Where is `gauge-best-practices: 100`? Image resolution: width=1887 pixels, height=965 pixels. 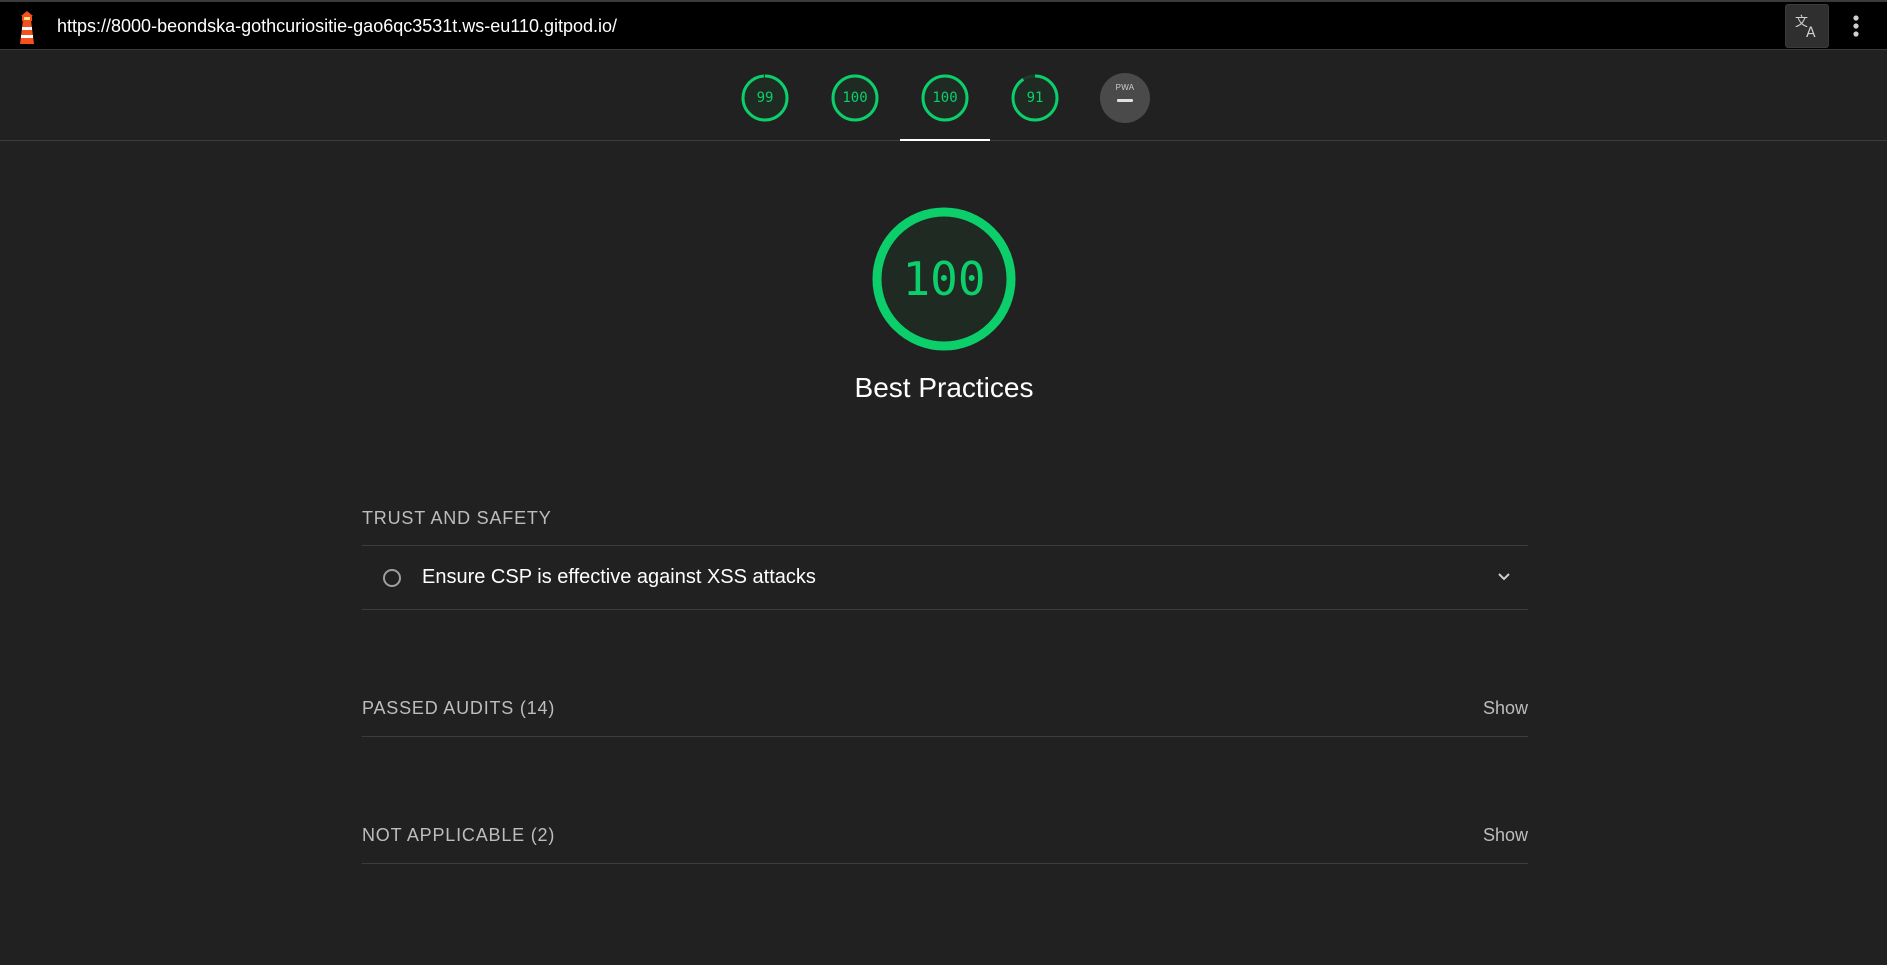 gauge-best-practices: 100 is located at coordinates (945, 98).